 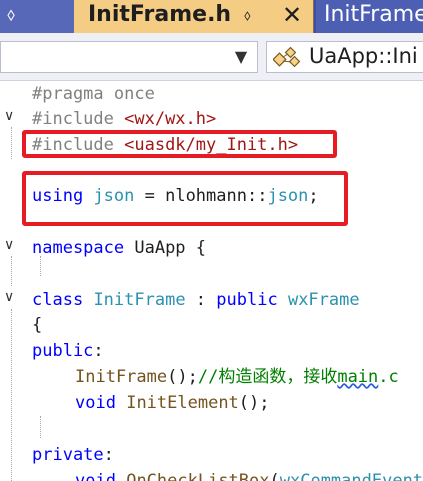 I want to click on tab-initframe-h: InitFrame.h ⬨ ✕, so click(x=194, y=16).